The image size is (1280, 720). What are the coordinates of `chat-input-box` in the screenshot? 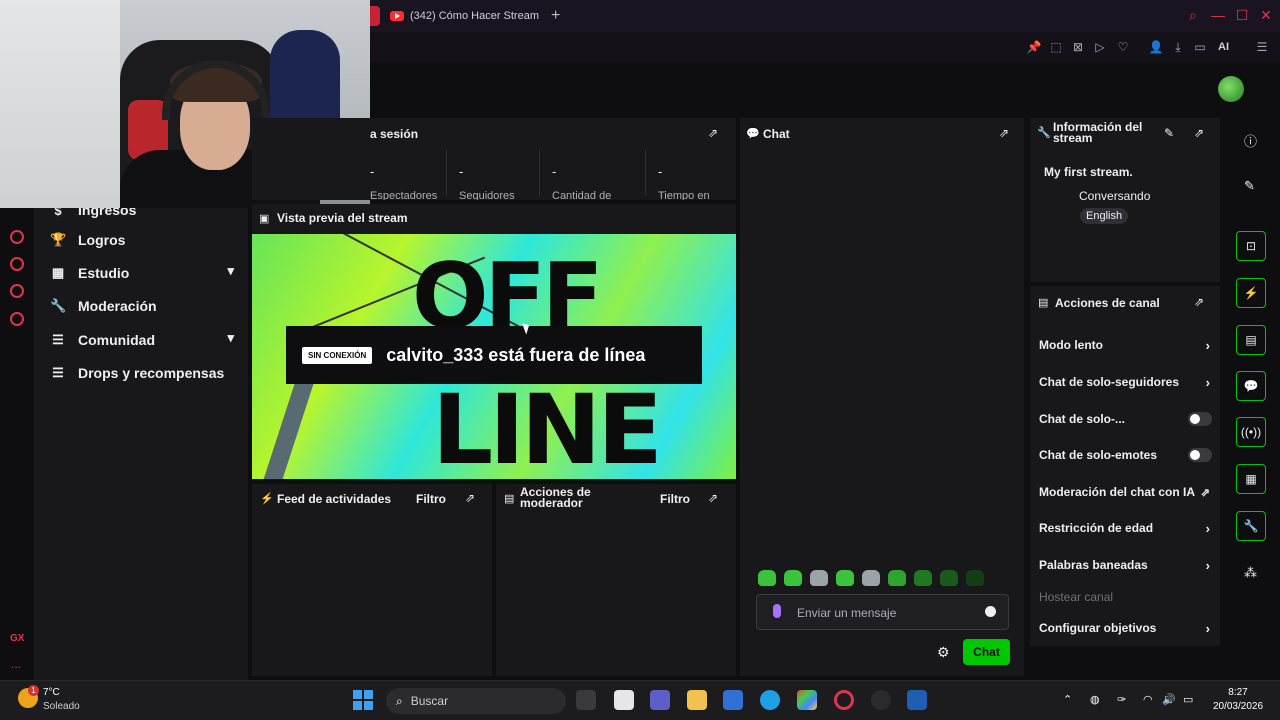 It's located at (882, 612).